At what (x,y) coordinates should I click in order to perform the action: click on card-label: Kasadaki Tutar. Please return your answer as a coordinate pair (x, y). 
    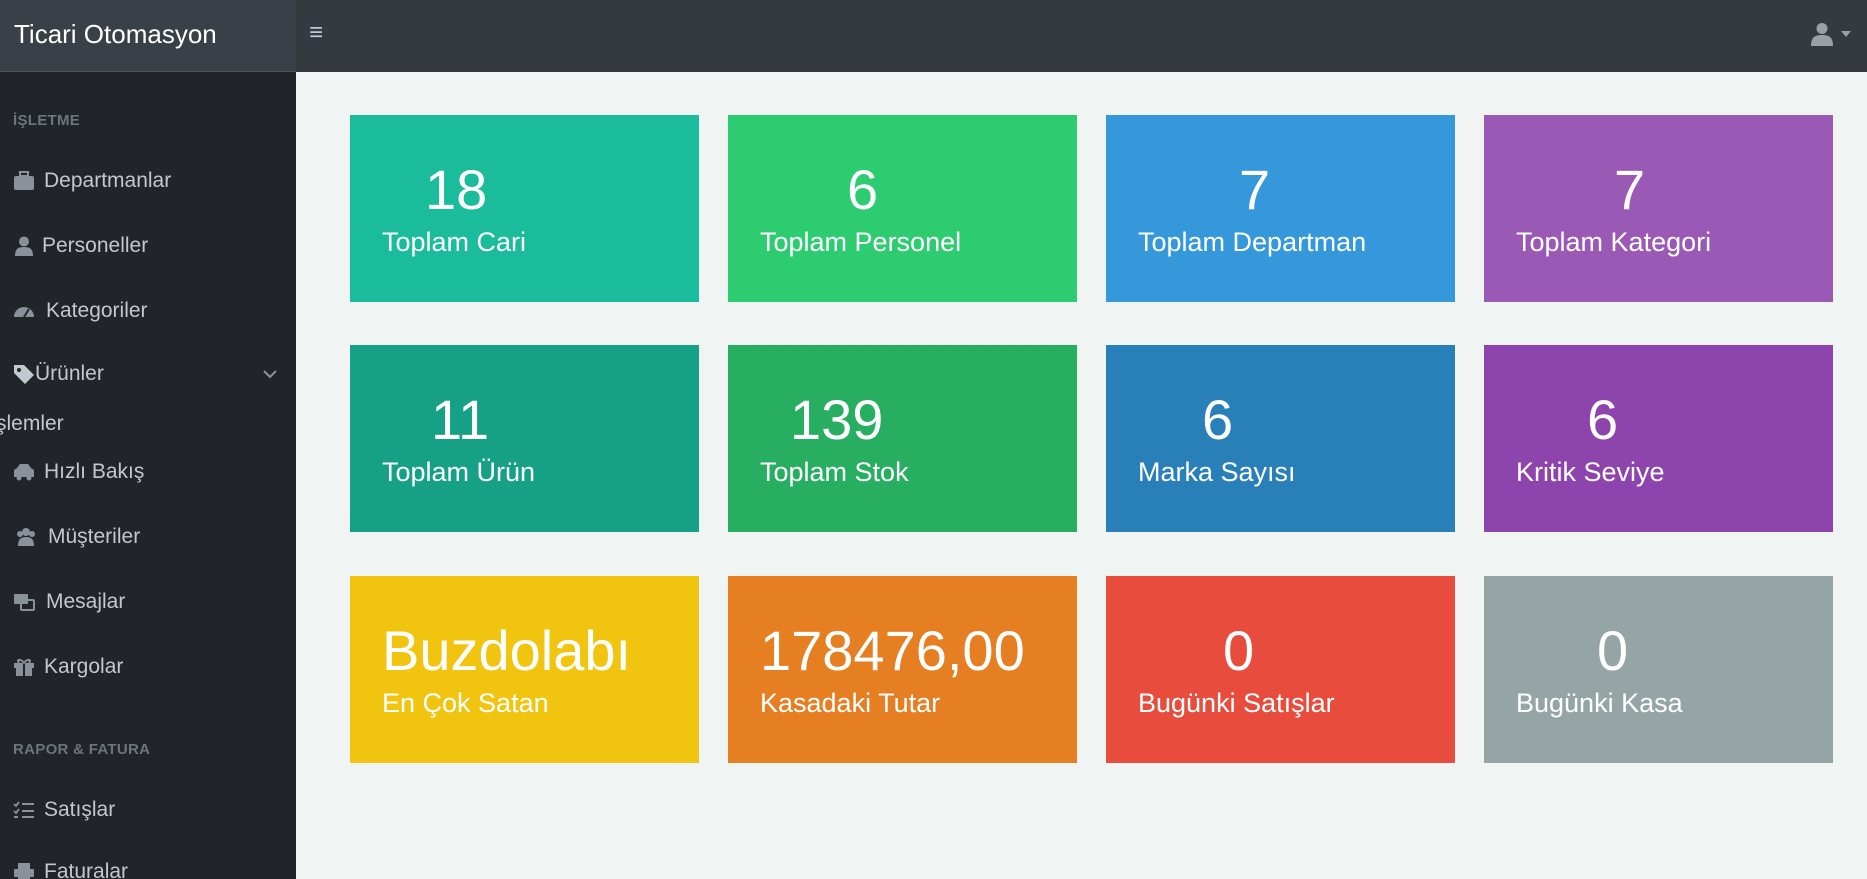
    Looking at the image, I should click on (850, 703).